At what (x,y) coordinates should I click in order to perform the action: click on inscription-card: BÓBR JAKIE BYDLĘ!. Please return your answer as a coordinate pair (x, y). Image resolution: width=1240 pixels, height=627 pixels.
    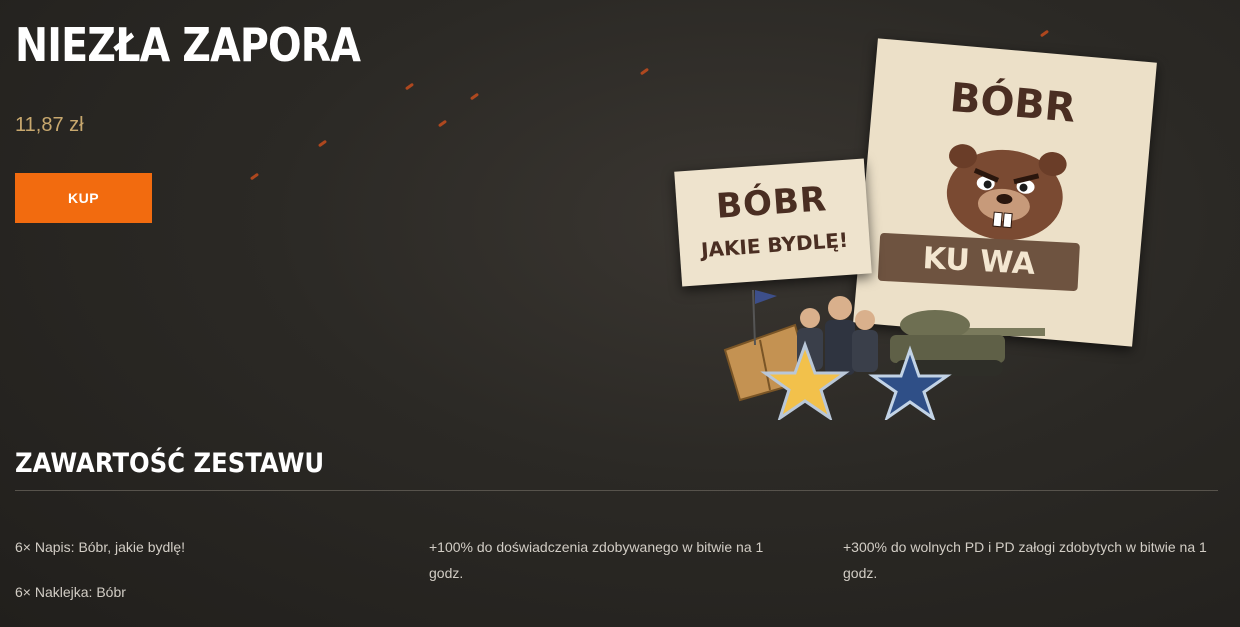
    Looking at the image, I should click on (773, 222).